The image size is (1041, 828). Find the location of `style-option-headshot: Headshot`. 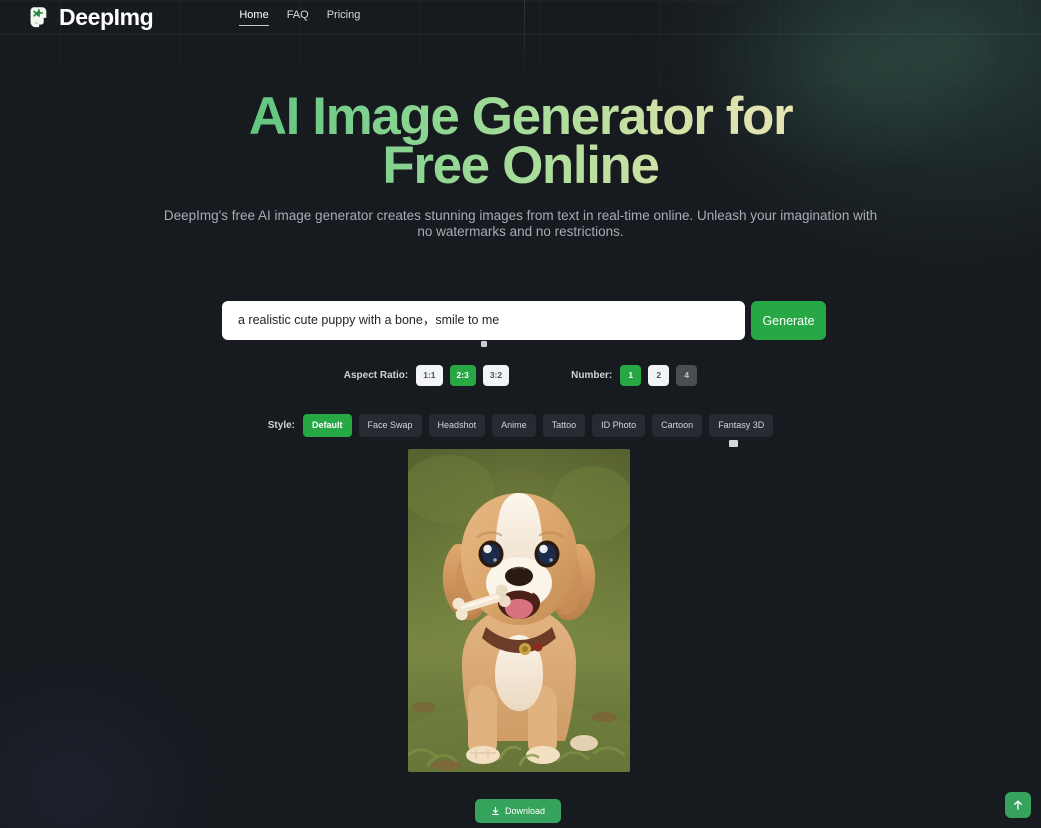

style-option-headshot: Headshot is located at coordinates (457, 425).